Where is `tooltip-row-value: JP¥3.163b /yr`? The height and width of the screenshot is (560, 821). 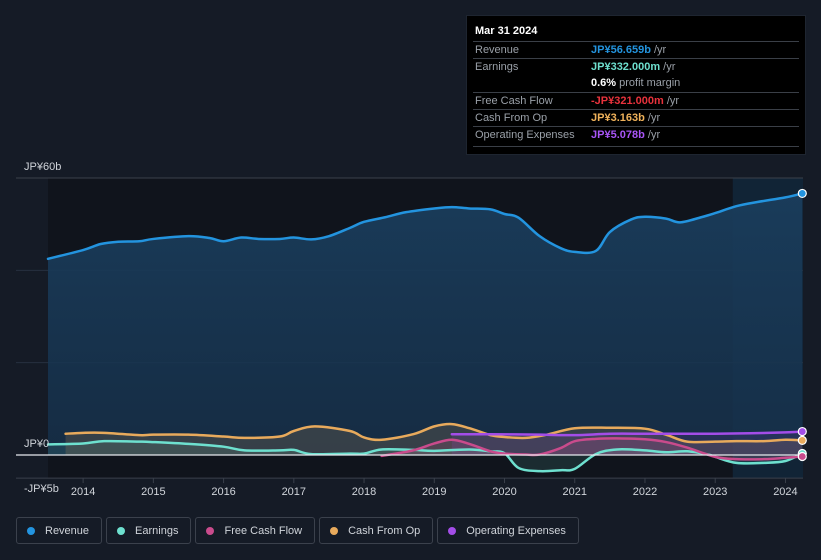
tooltip-row-value: JP¥3.163b /yr is located at coordinates (625, 118).